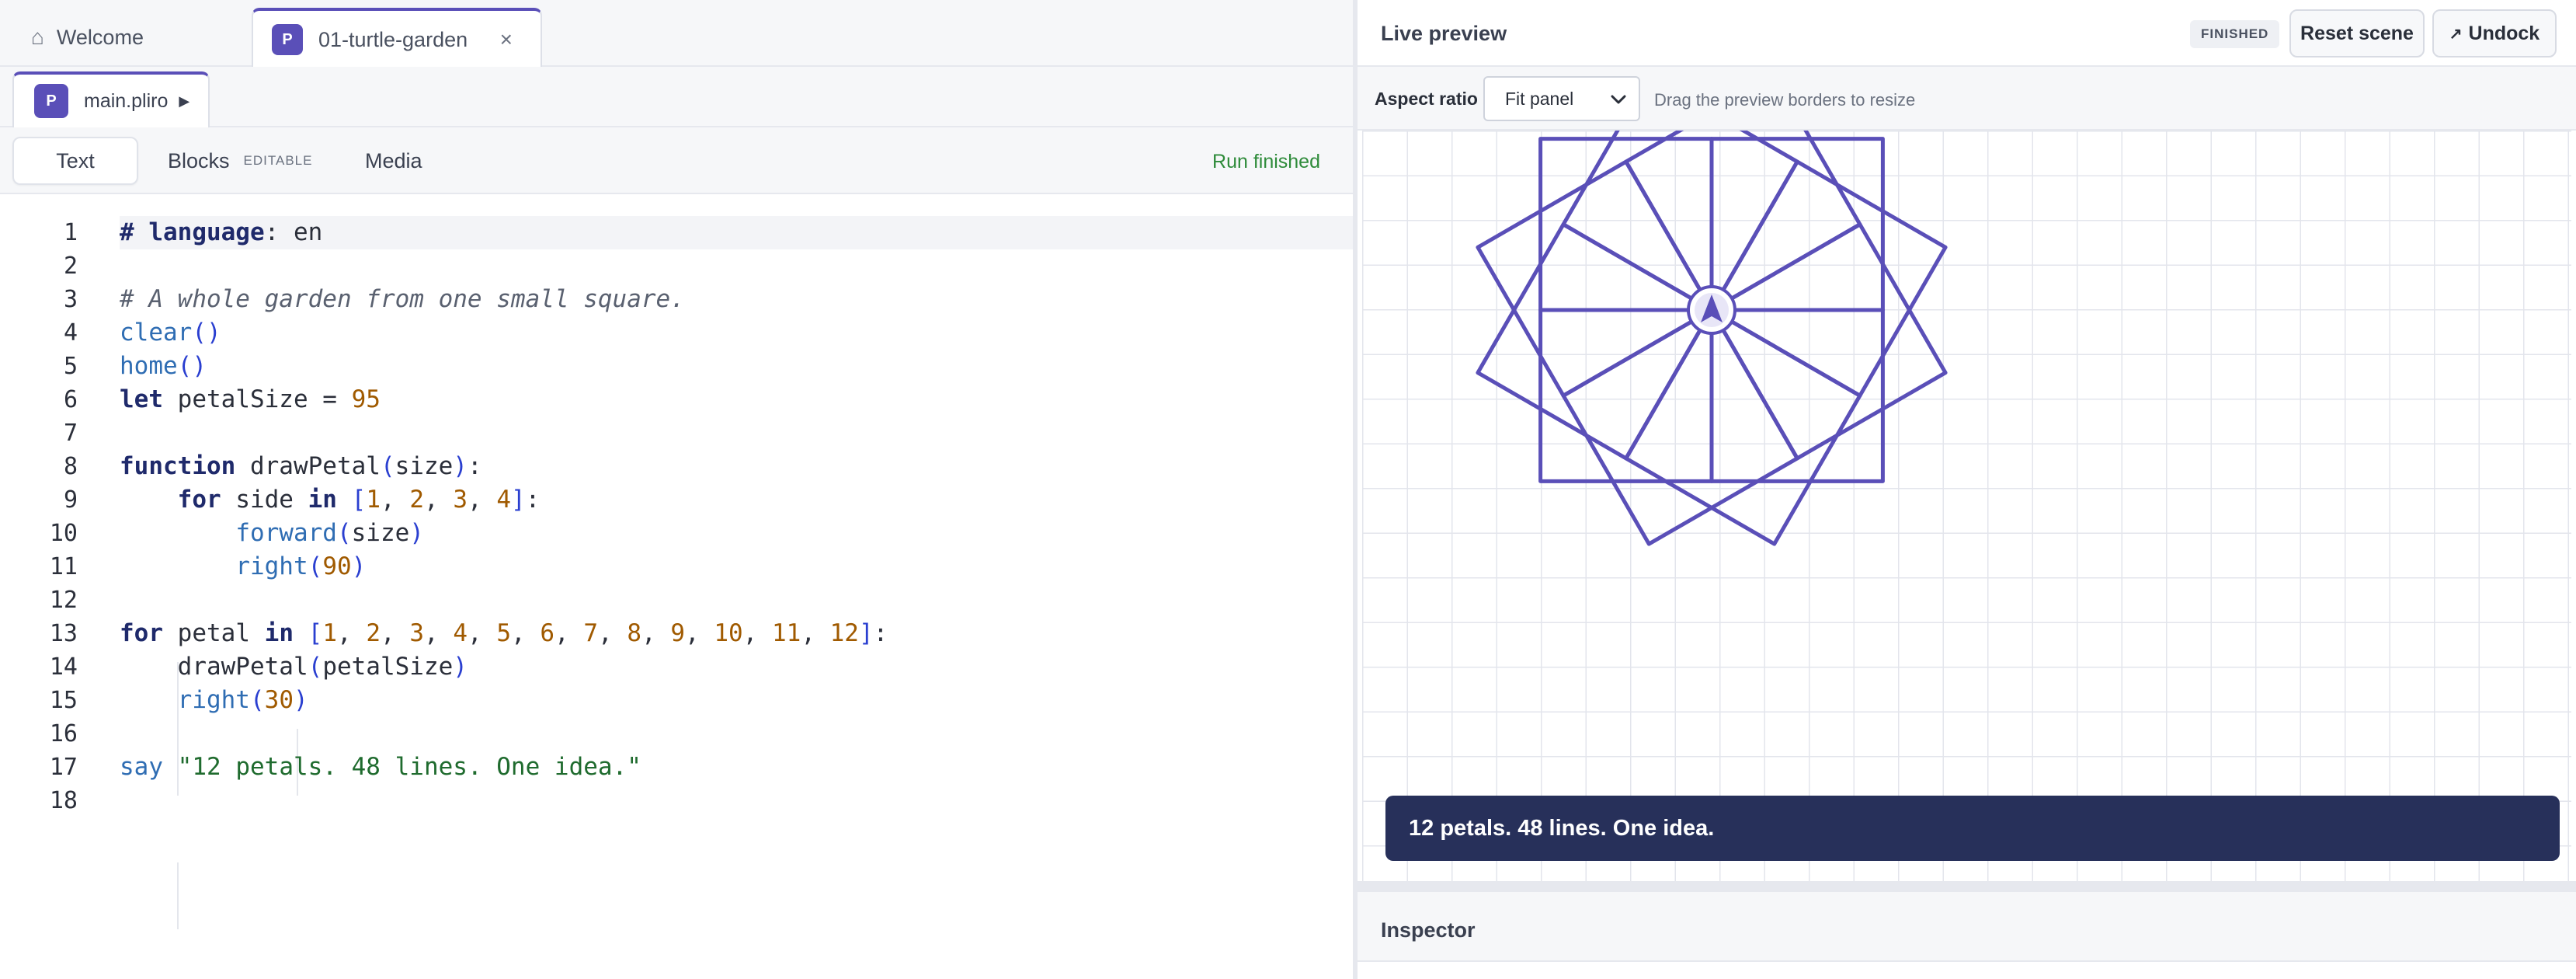 This screenshot has height=979, width=2576. Describe the element at coordinates (63, 633) in the screenshot. I see `line-number: 13` at that location.